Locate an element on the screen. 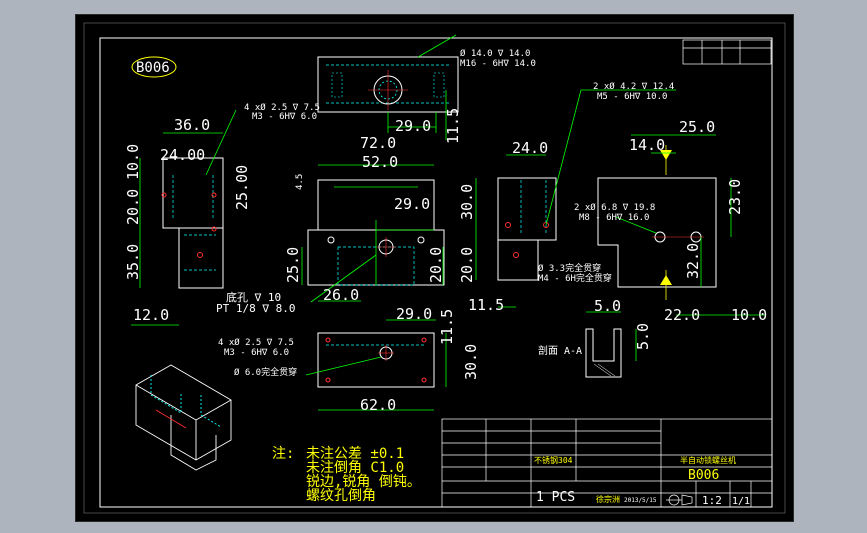 This screenshot has height=533, width=867. dim-right-hole: 2 xØ 6.8 ∇ 19.8 is located at coordinates (614, 207).